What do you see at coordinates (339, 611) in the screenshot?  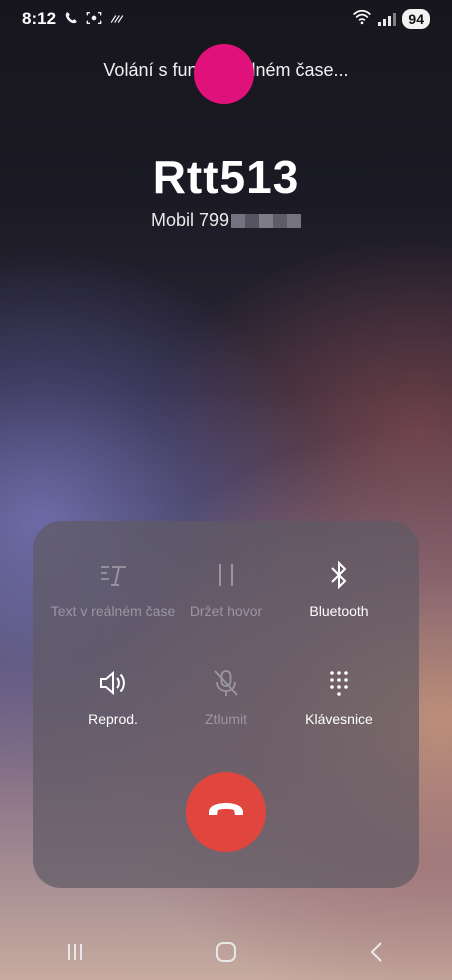 I see `bluetooth-label: Bluetooth` at bounding box center [339, 611].